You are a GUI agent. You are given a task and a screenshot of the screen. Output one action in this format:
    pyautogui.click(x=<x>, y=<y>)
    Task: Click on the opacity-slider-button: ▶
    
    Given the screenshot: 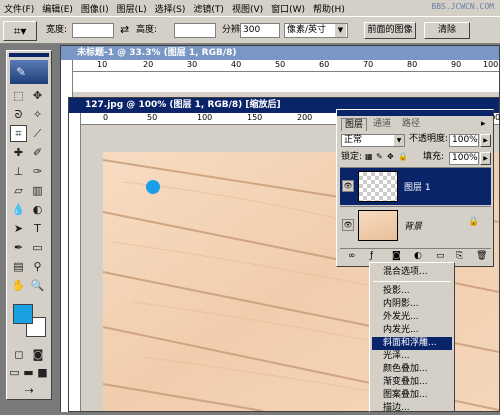 What is the action you would take?
    pyautogui.click(x=485, y=140)
    